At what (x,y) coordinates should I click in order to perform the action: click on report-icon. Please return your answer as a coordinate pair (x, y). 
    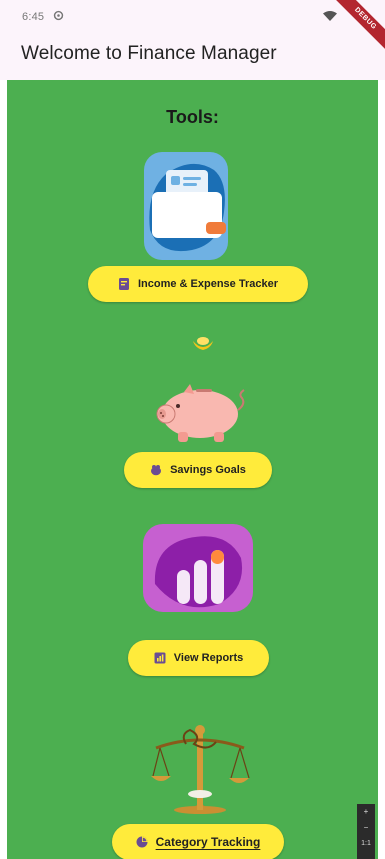
    Looking at the image, I should click on (160, 658).